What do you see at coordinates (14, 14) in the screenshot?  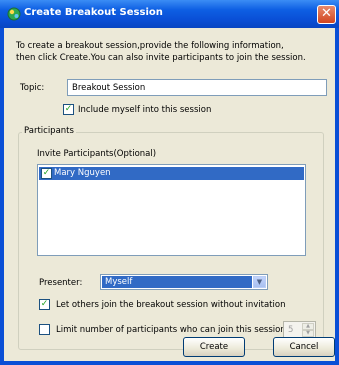 I see `app-icon` at bounding box center [14, 14].